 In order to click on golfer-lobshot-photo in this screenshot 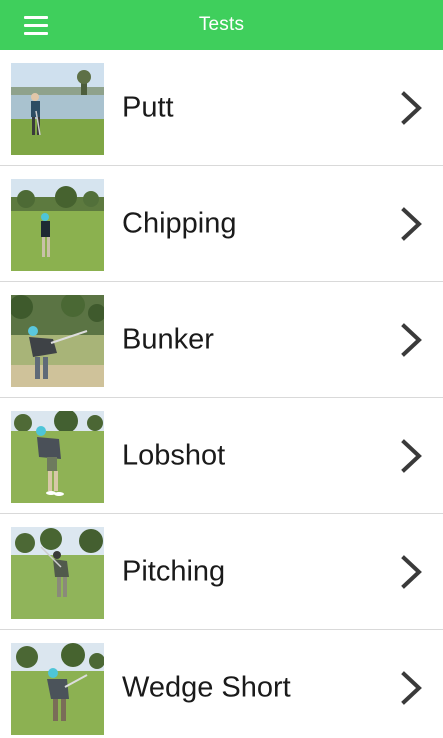, I will do `click(57, 457)`.